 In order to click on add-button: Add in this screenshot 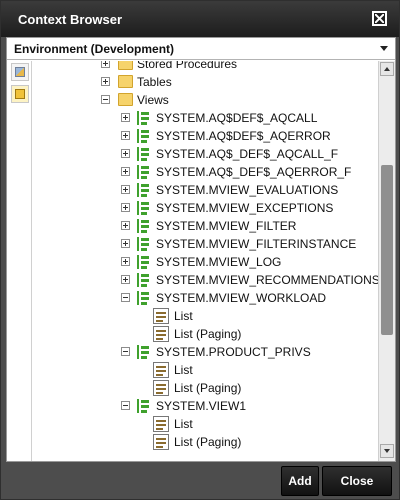, I will do `click(300, 481)`.